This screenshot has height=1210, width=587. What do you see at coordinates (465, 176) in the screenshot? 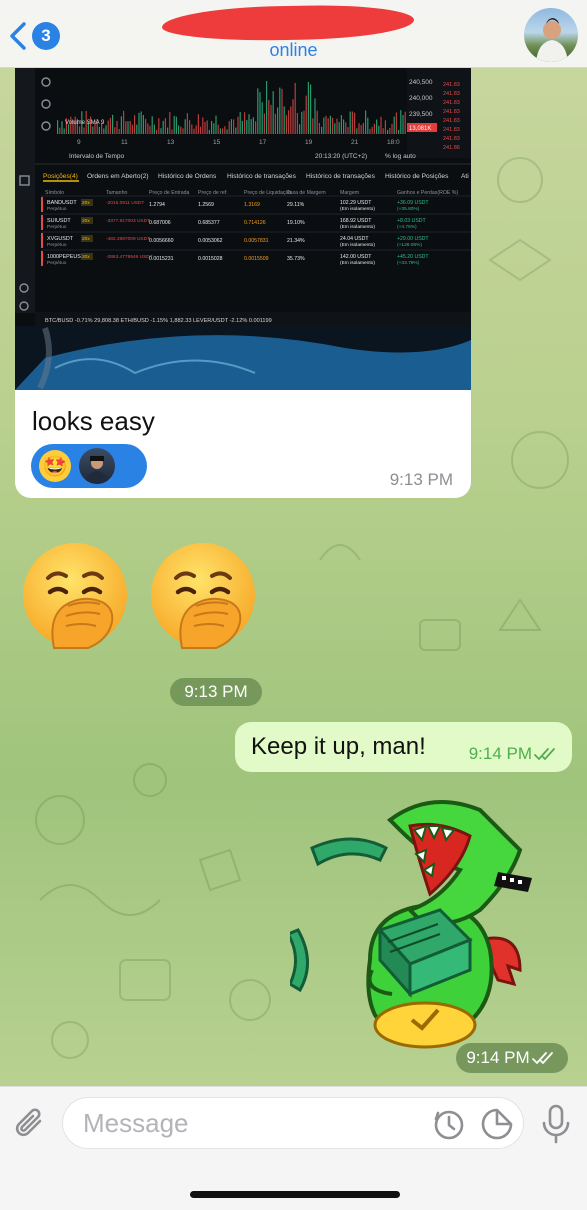
I see `tab-more: Ati` at bounding box center [465, 176].